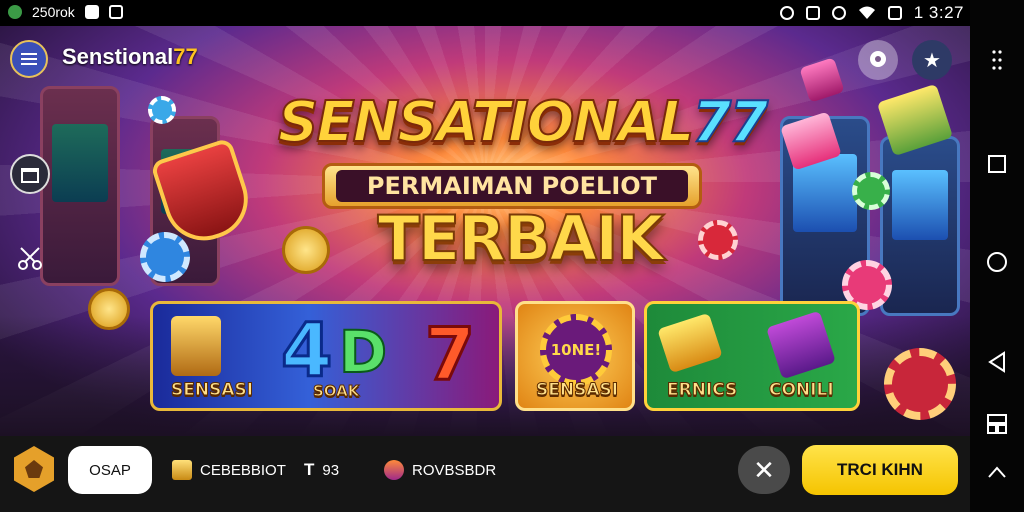 The image size is (1024, 512). Describe the element at coordinates (196, 346) in the screenshot. I see `card1-slot-art` at that location.